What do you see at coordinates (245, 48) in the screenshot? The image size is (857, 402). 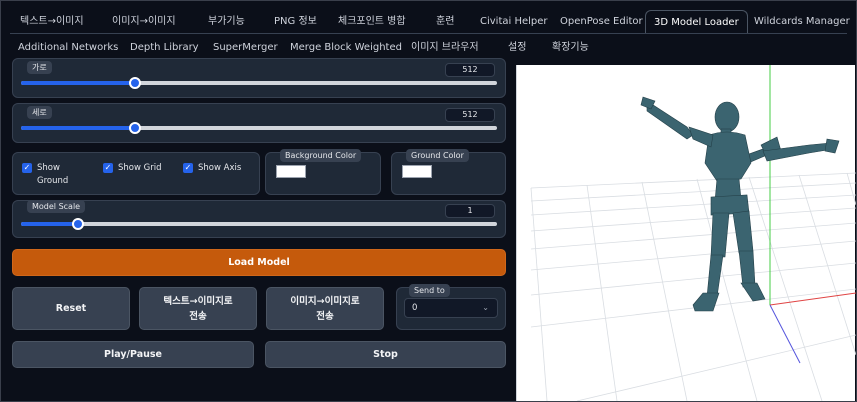 I see `tab-supermerger: SuperMerger` at bounding box center [245, 48].